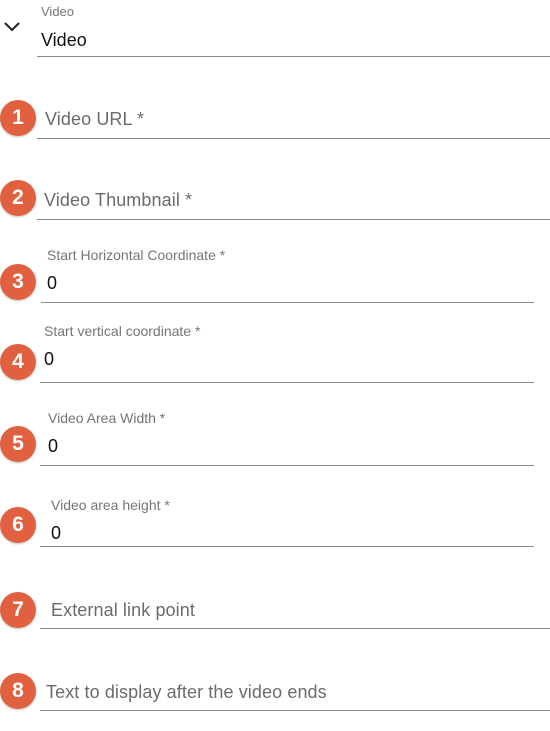 Image resolution: width=550 pixels, height=731 pixels. What do you see at coordinates (18, 691) in the screenshot?
I see `step-marker-8: 8` at bounding box center [18, 691].